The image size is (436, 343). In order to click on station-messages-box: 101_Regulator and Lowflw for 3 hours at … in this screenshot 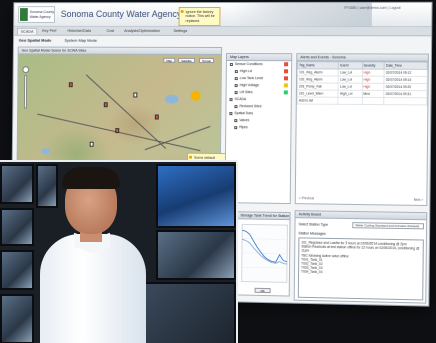, I will do `click(361, 268)`.